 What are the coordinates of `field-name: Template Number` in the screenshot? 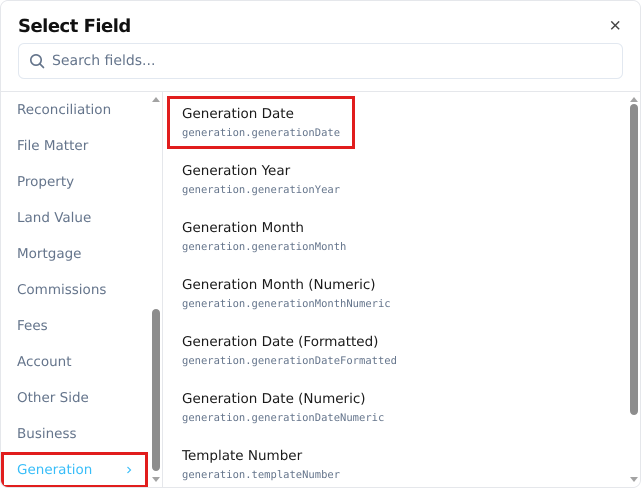 It's located at (243, 456).